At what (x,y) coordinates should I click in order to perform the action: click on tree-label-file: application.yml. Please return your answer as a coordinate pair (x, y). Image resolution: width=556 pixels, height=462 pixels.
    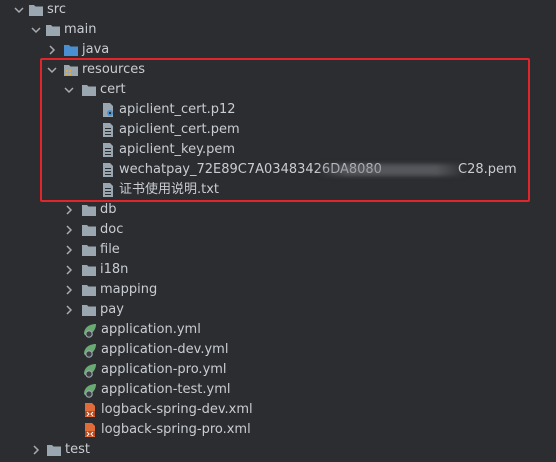
    Looking at the image, I should click on (151, 329).